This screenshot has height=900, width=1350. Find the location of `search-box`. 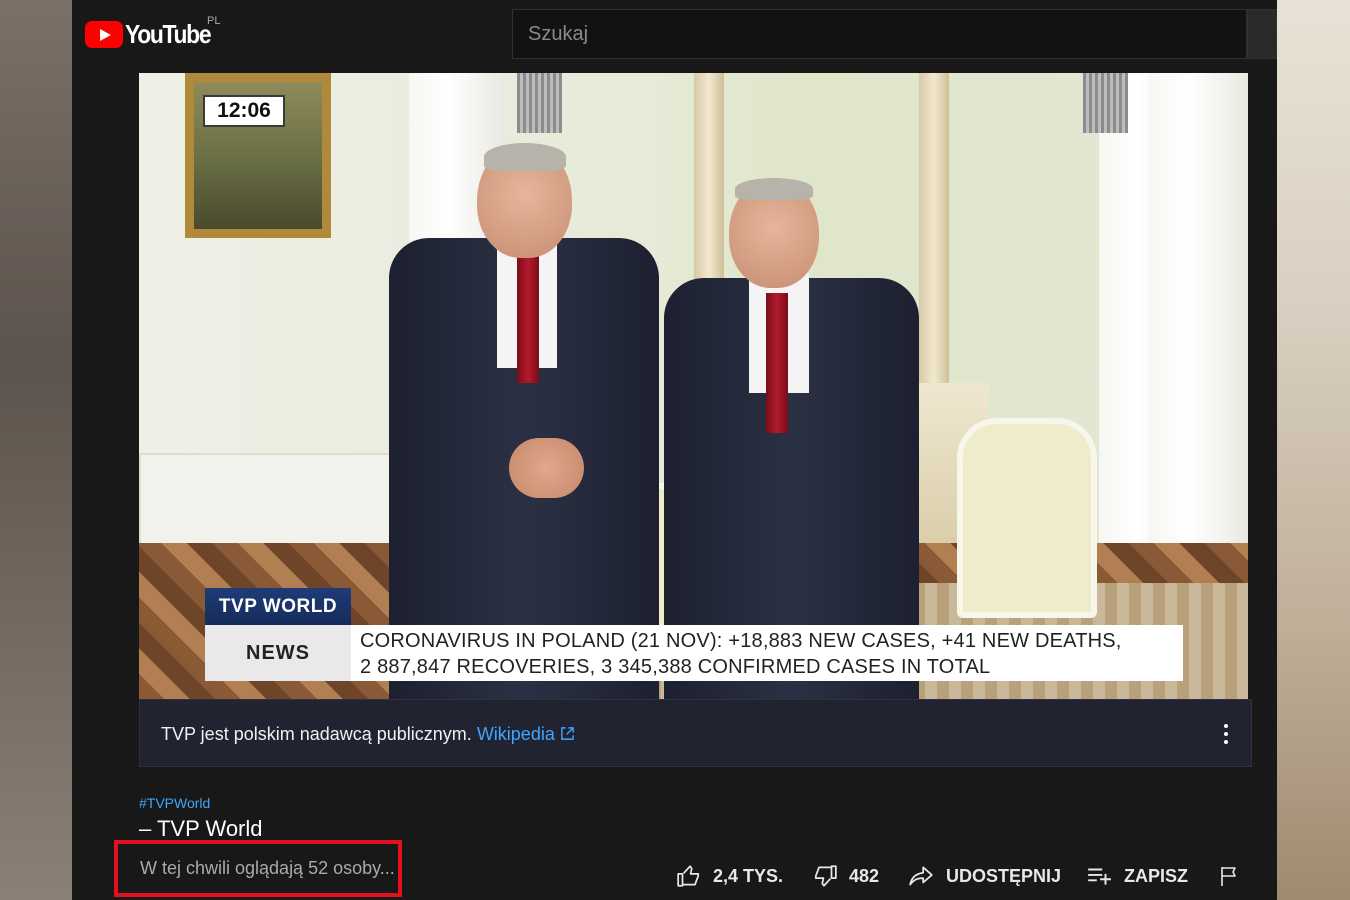

search-box is located at coordinates (879, 34).